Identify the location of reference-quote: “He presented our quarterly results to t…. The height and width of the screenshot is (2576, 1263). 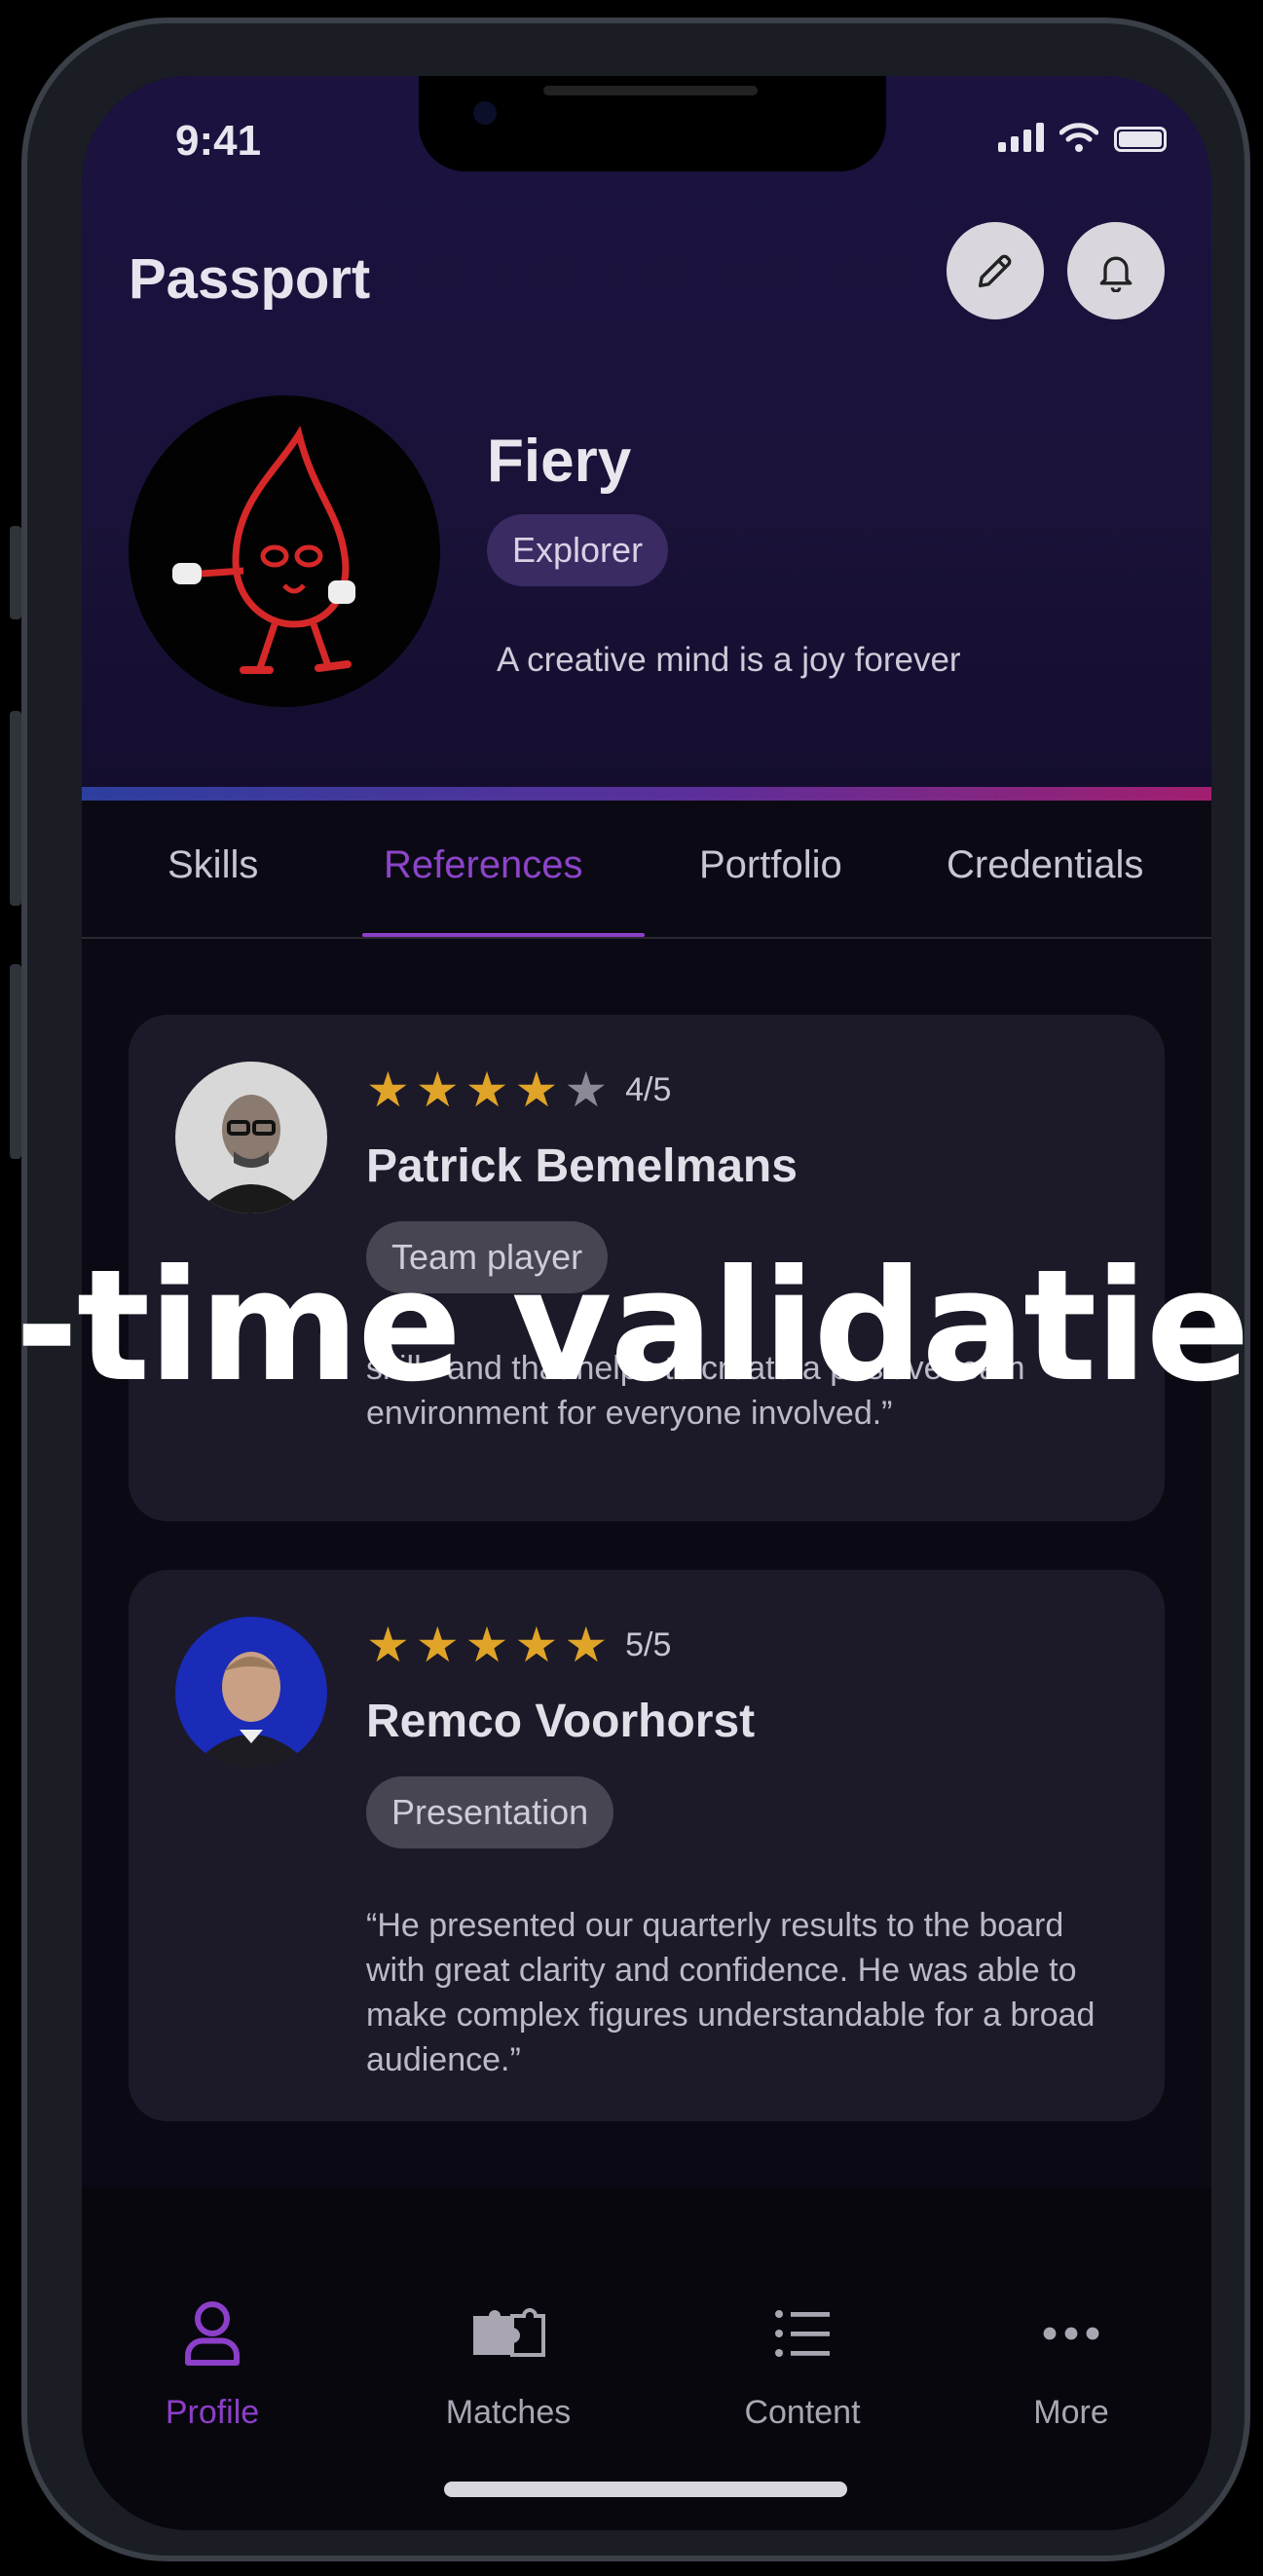
(731, 1992).